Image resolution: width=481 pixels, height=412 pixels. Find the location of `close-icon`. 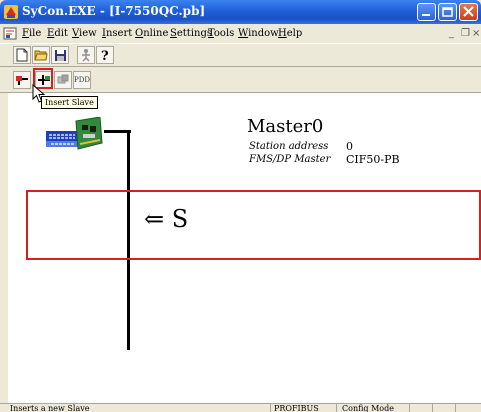

close-icon is located at coordinates (468, 11).